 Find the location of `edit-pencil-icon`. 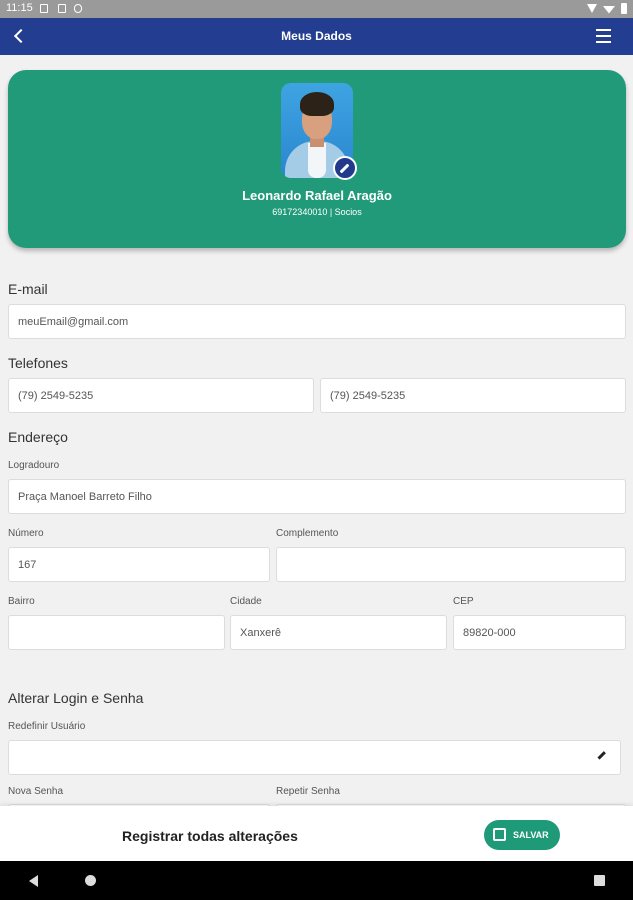

edit-pencil-icon is located at coordinates (601, 755).